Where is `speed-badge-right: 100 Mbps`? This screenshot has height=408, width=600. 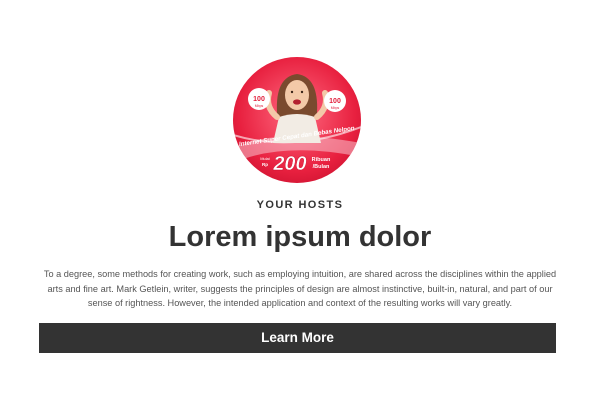
speed-badge-right: 100 Mbps is located at coordinates (335, 101).